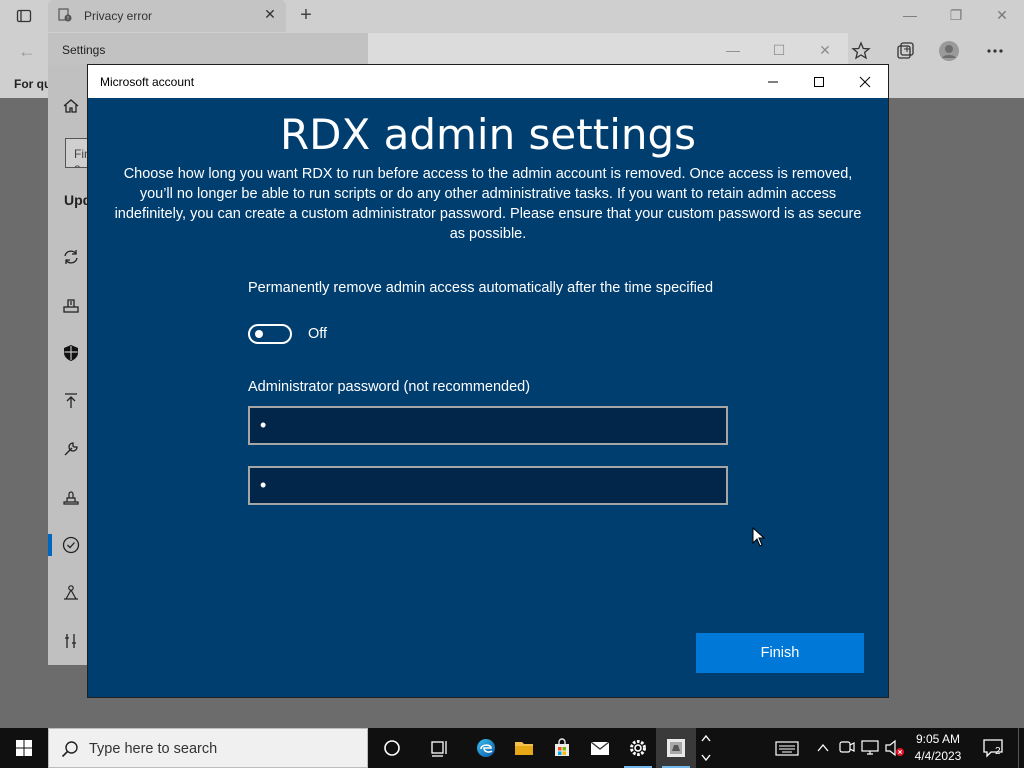 The height and width of the screenshot is (768, 1024). What do you see at coordinates (24, 748) in the screenshot?
I see `start-windows-icon` at bounding box center [24, 748].